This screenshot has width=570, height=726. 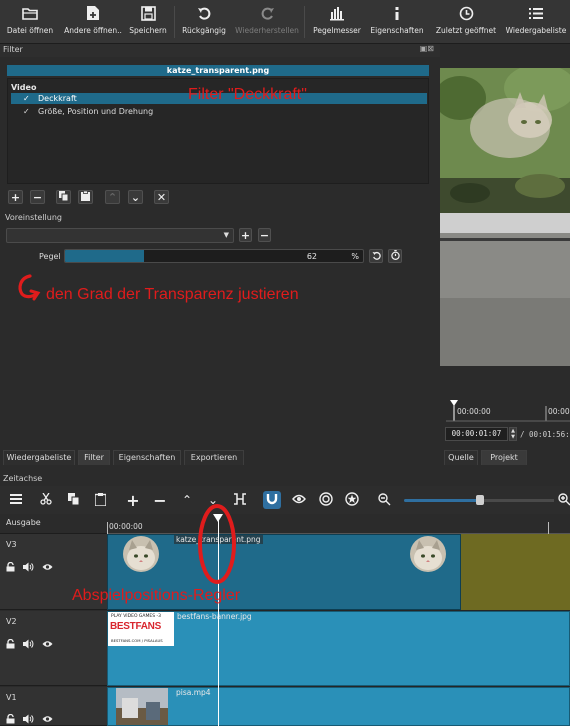 I want to click on chevron-up-icon: ⌃, so click(x=187, y=500).